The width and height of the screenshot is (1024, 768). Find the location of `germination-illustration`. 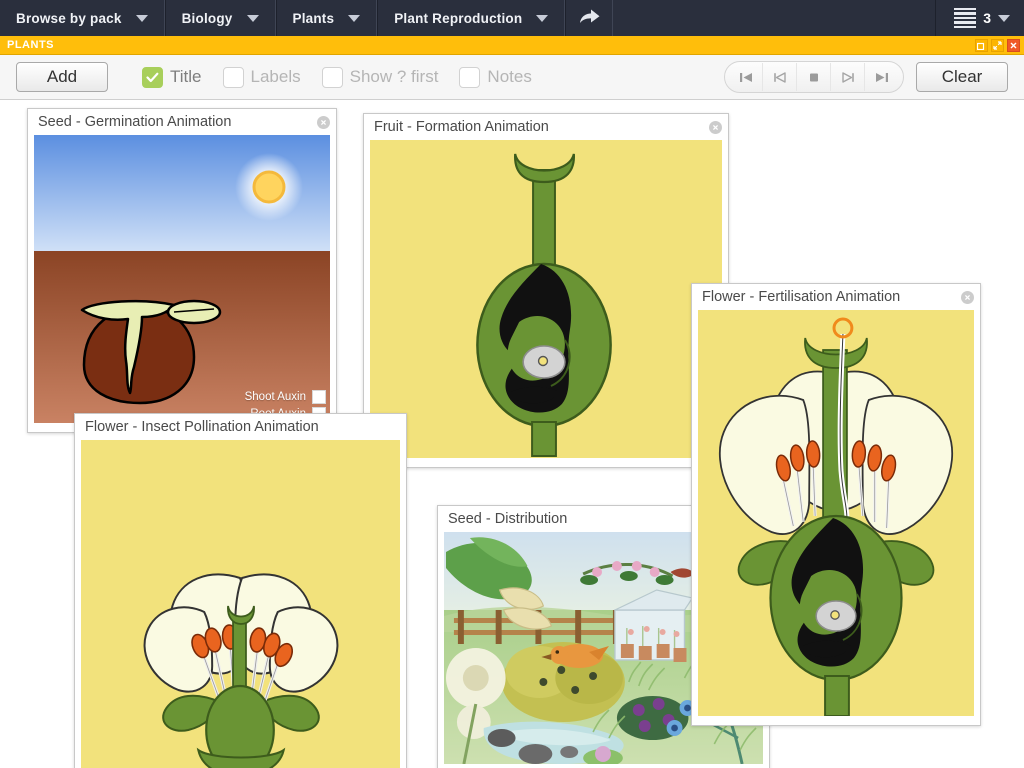

germination-illustration is located at coordinates (182, 279).